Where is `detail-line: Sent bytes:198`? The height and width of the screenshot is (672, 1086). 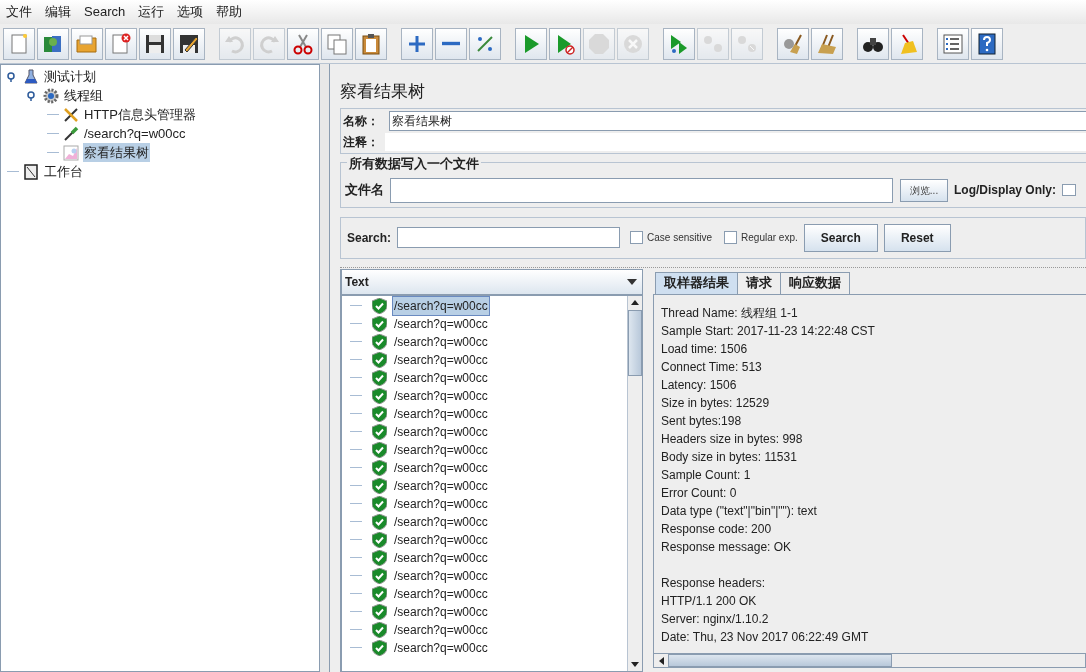
detail-line: Sent bytes:198 is located at coordinates (702, 421).